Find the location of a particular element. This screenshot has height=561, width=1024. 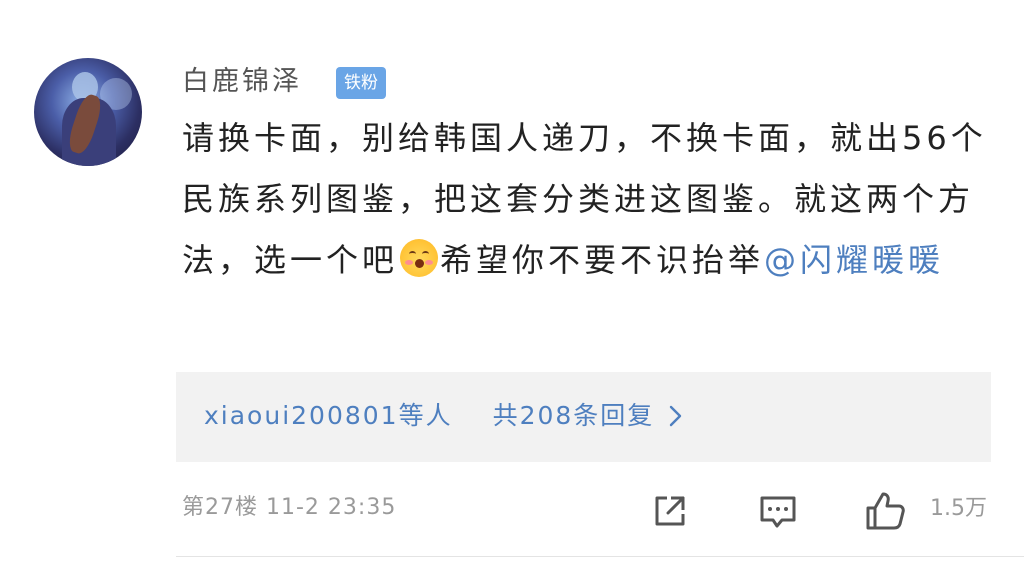

thumbs-up-icon is located at coordinates (885, 511).